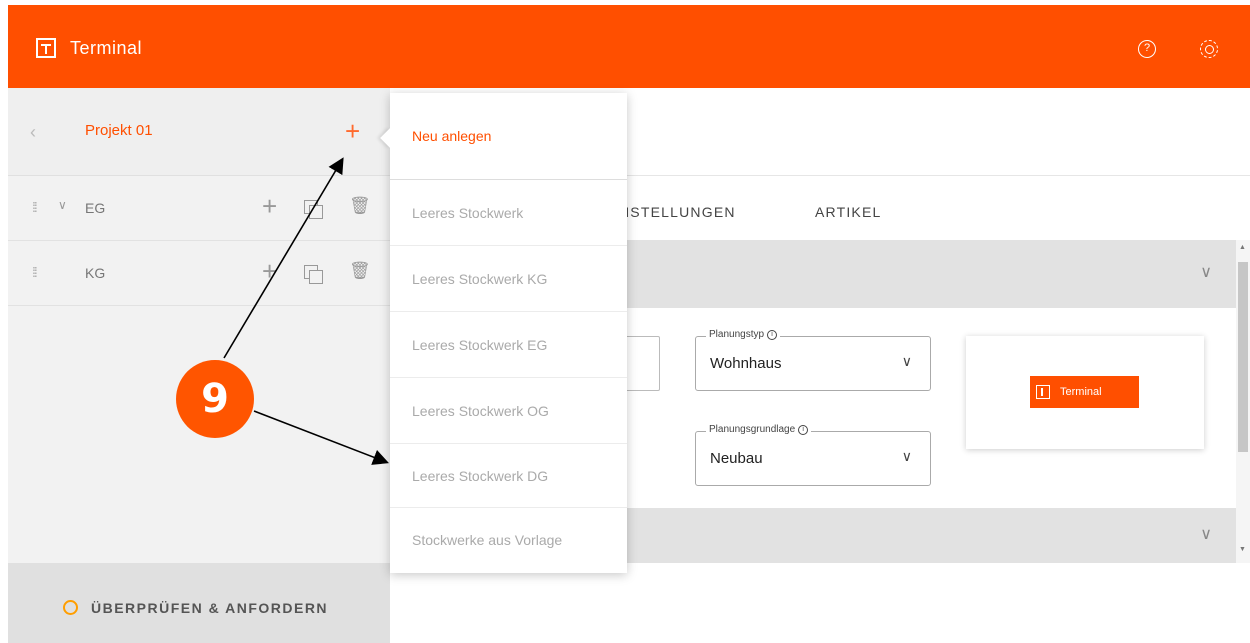 The height and width of the screenshot is (643, 1250). What do you see at coordinates (508, 279) in the screenshot?
I see `menu-item-empty-floor-kg: Leeres Stockwerk KG` at bounding box center [508, 279].